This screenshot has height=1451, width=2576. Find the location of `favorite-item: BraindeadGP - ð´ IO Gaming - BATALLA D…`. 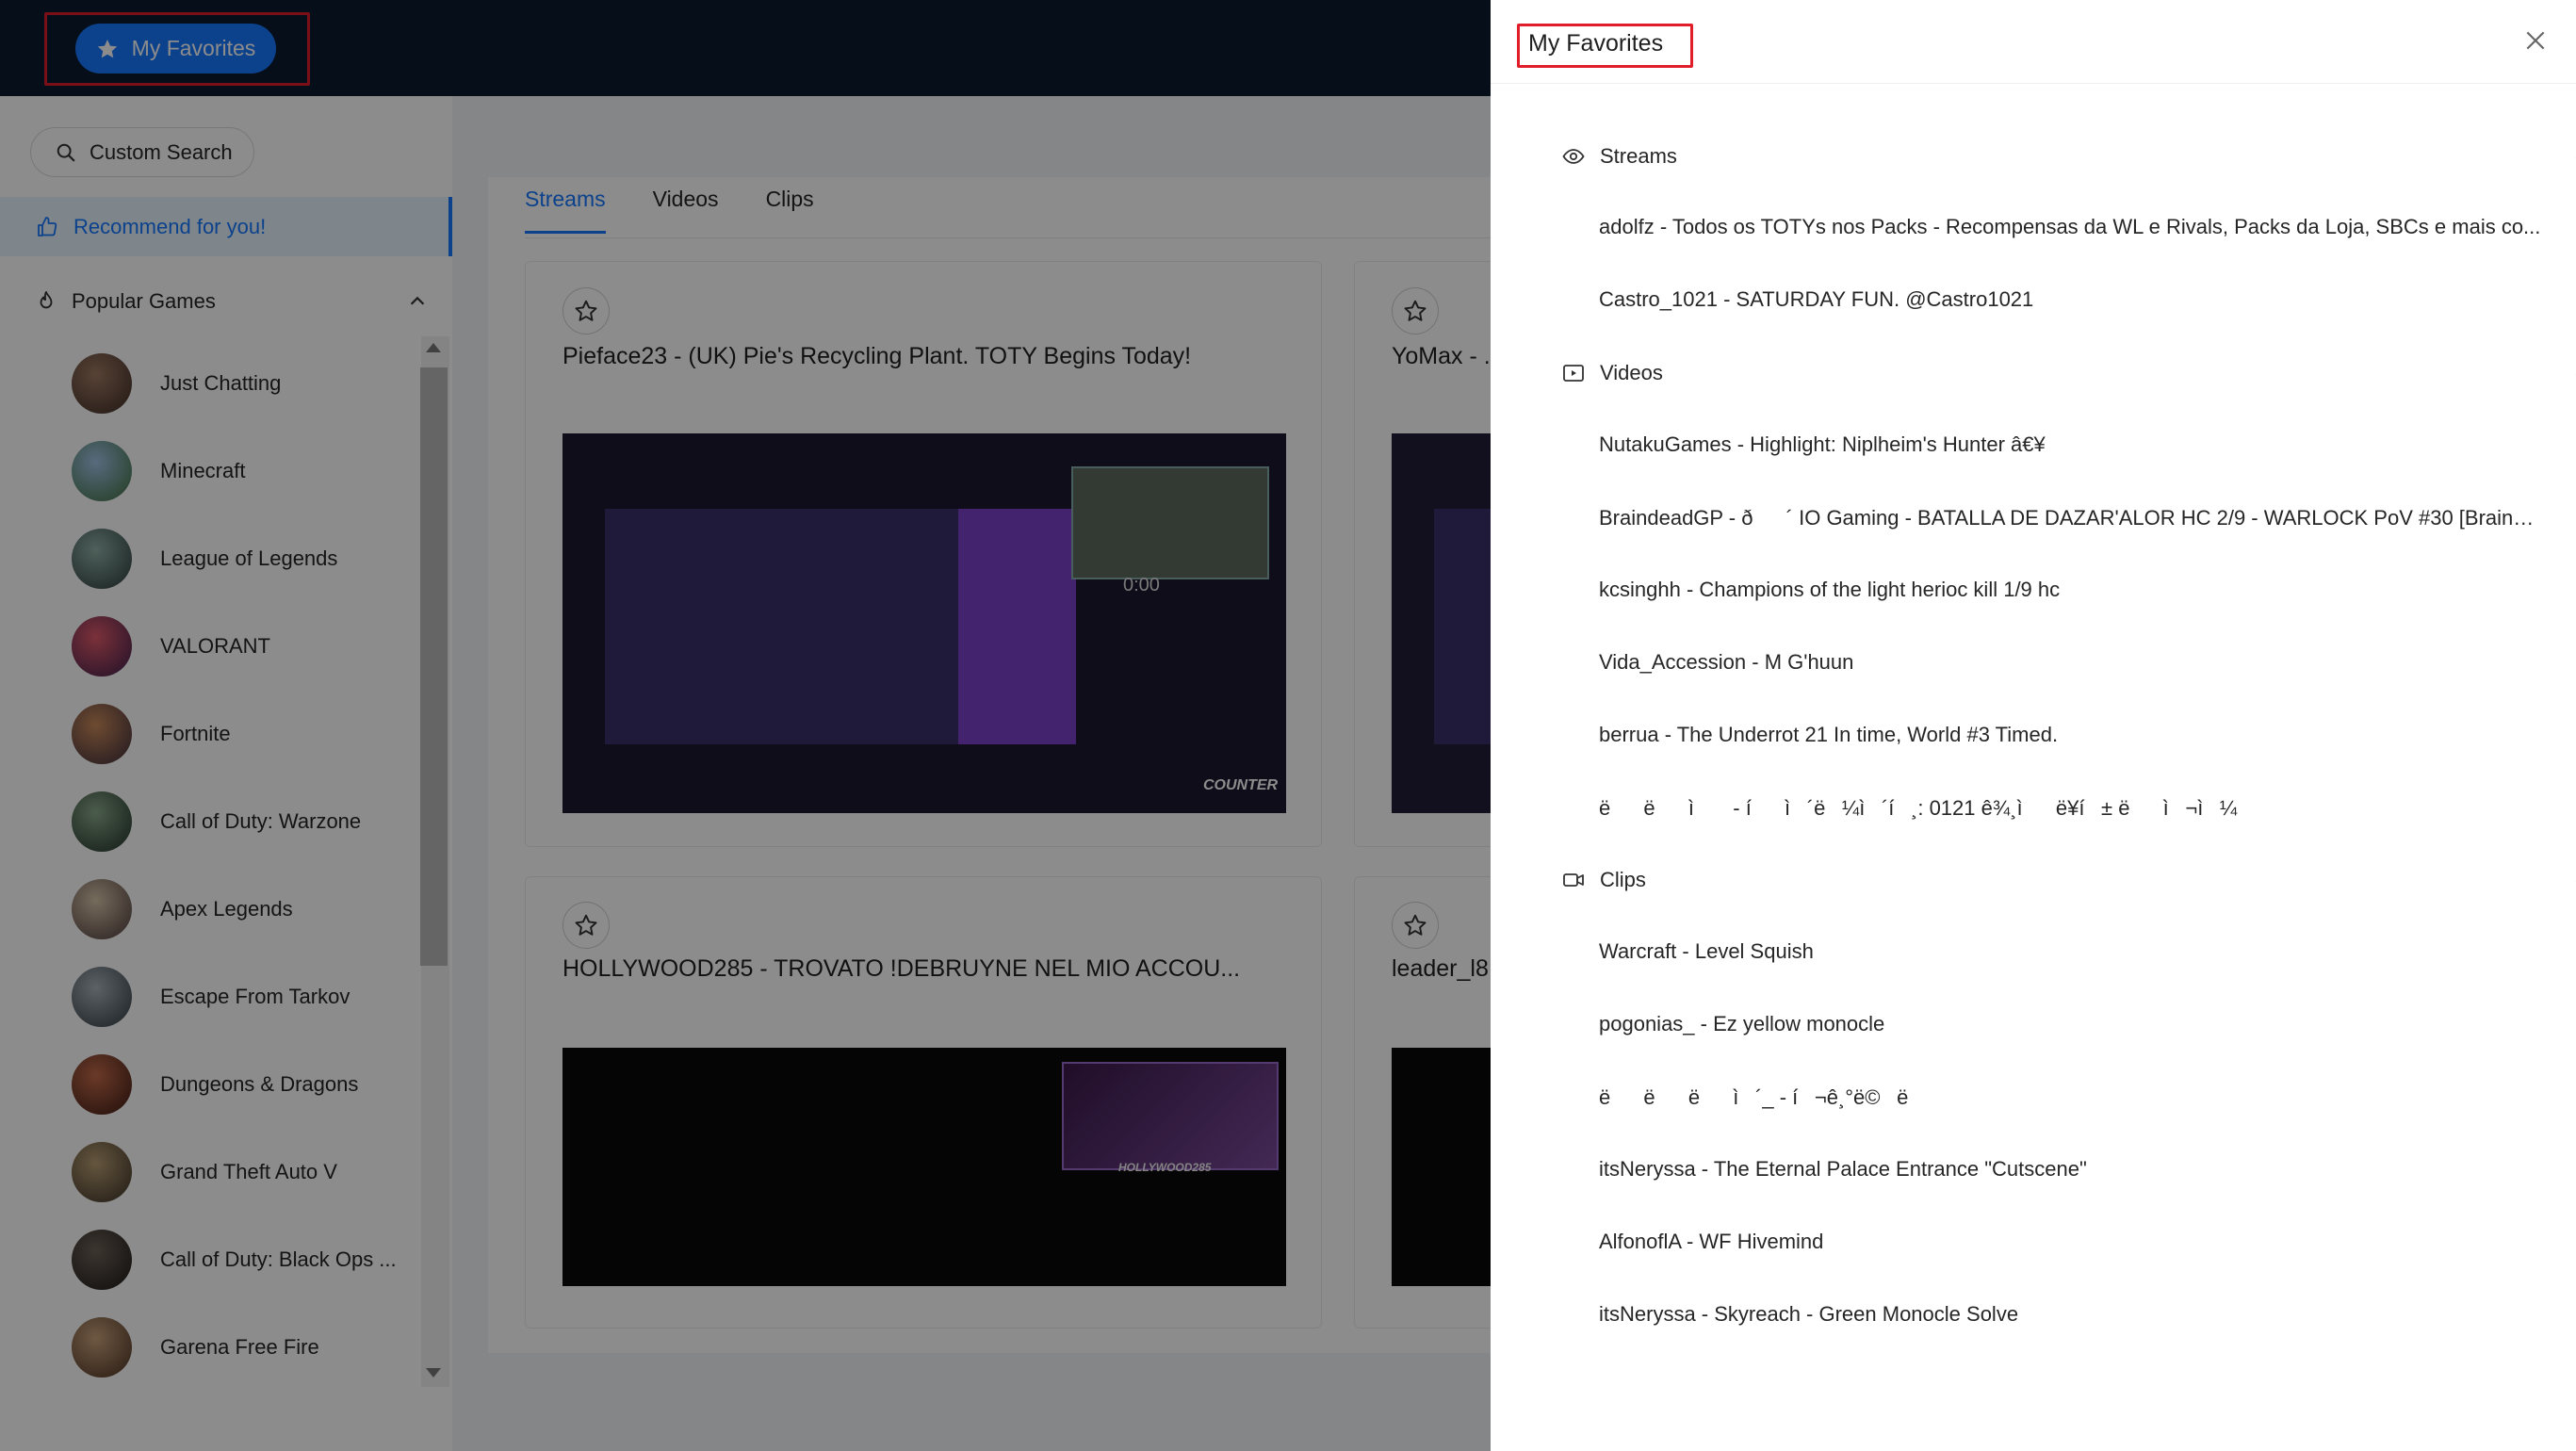

favorite-item: BraindeadGP - ð´ IO Gaming - BATALLA D… is located at coordinates (2070, 518).